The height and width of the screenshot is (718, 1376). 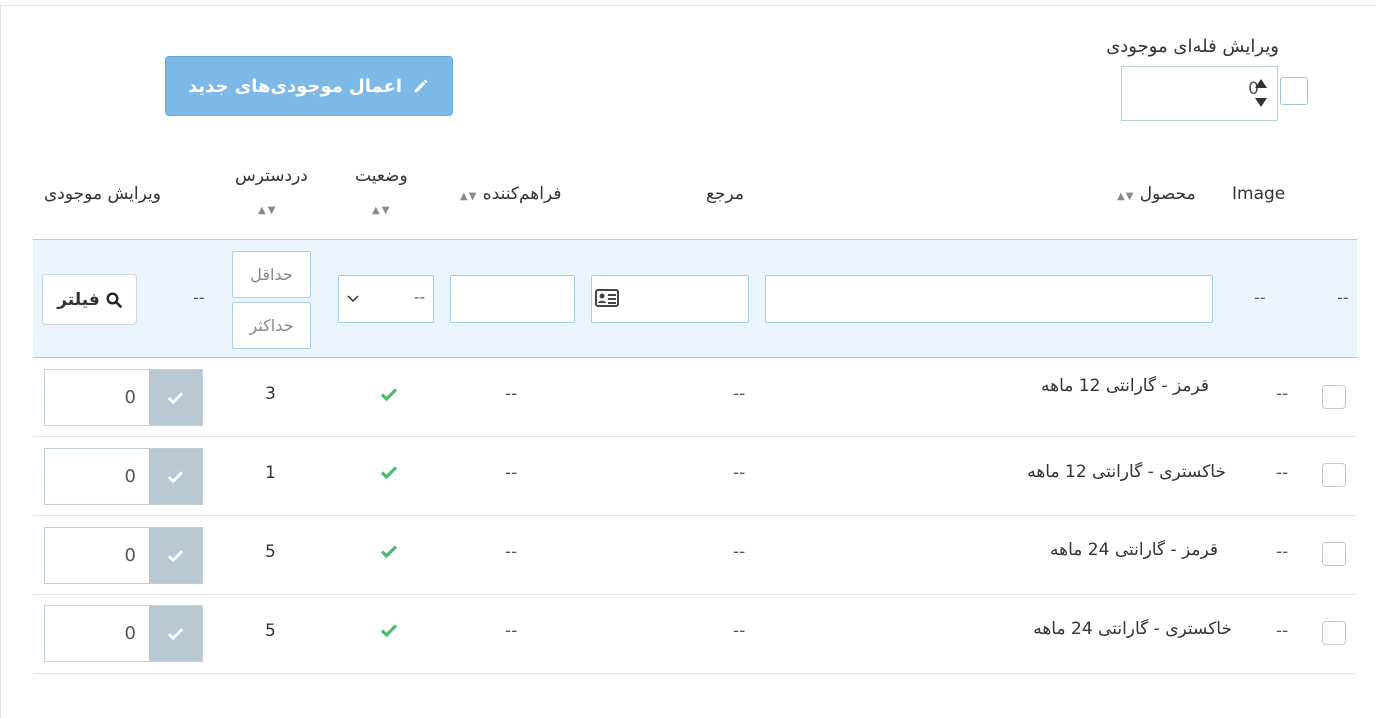 What do you see at coordinates (381, 176) in the screenshot?
I see `column-header-status: وضعیت` at bounding box center [381, 176].